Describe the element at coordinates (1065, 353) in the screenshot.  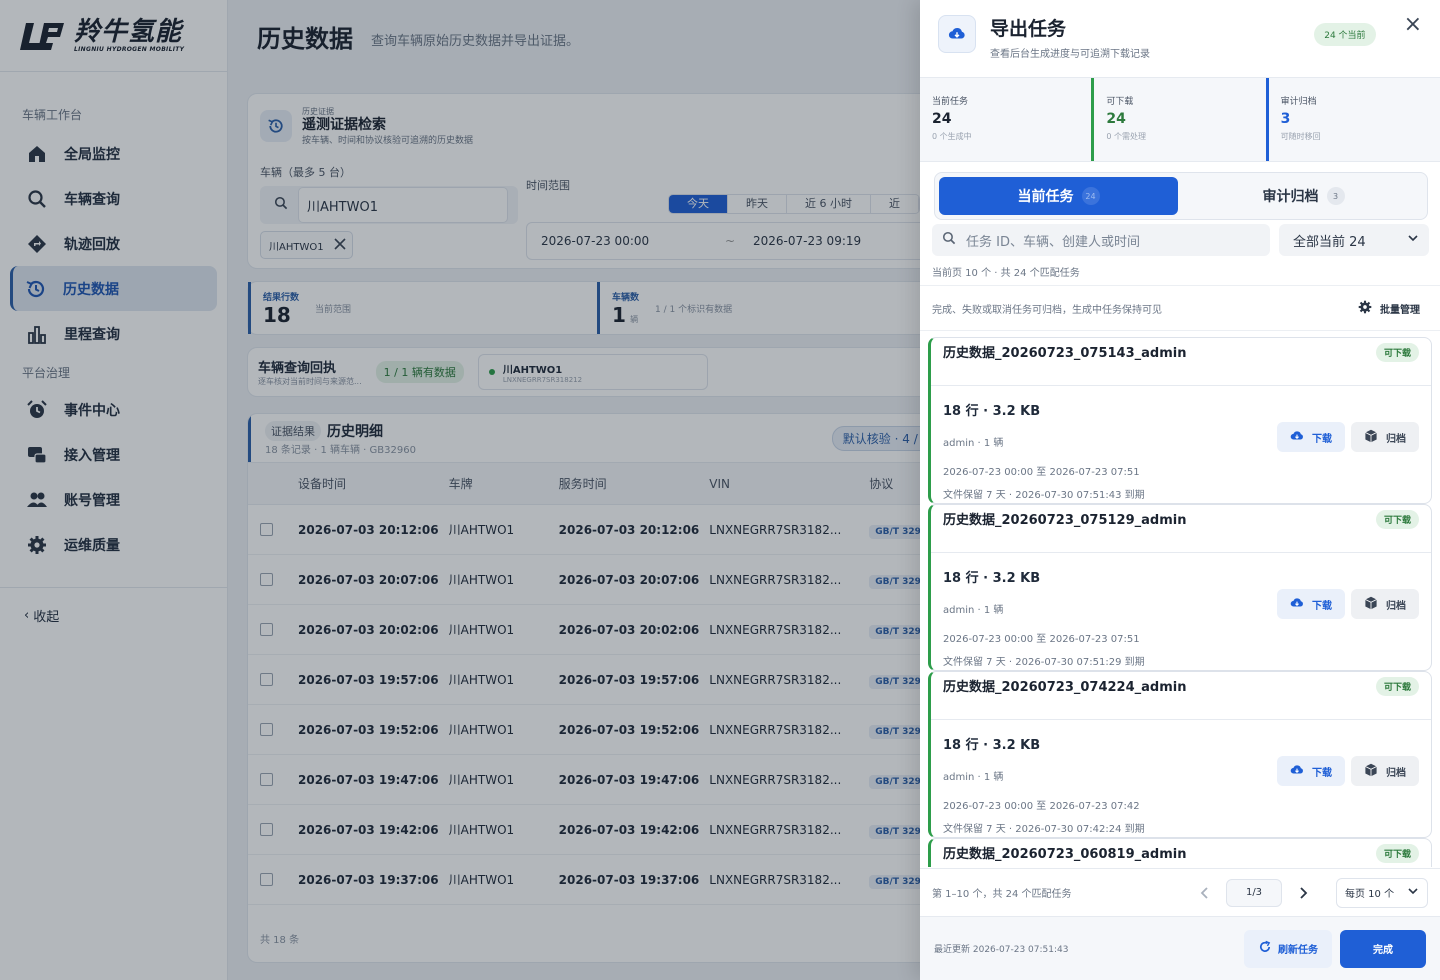
I see `task-name: 历史数据_20260723_075143_admin` at that location.